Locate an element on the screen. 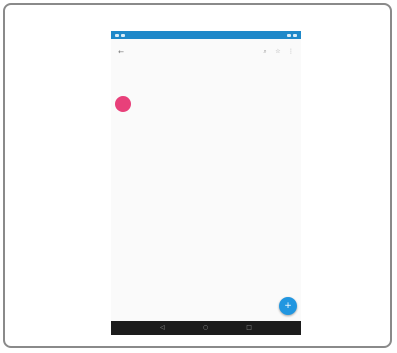 Image resolution: width=397 pixels, height=353 pixels. avatar is located at coordinates (123, 104).